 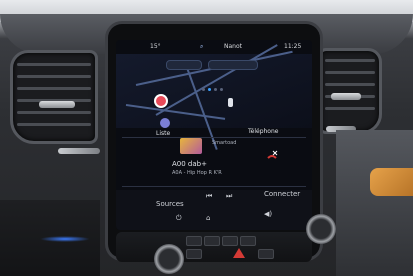 What do you see at coordinates (201, 47) in the screenshot?
I see `search-icon: ⌕` at bounding box center [201, 47].